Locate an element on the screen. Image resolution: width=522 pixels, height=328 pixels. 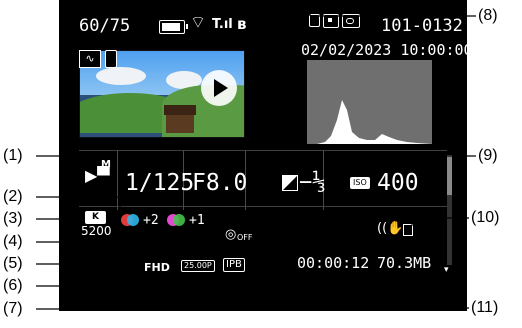
callout-2: (2) is located at coordinates (13, 196).